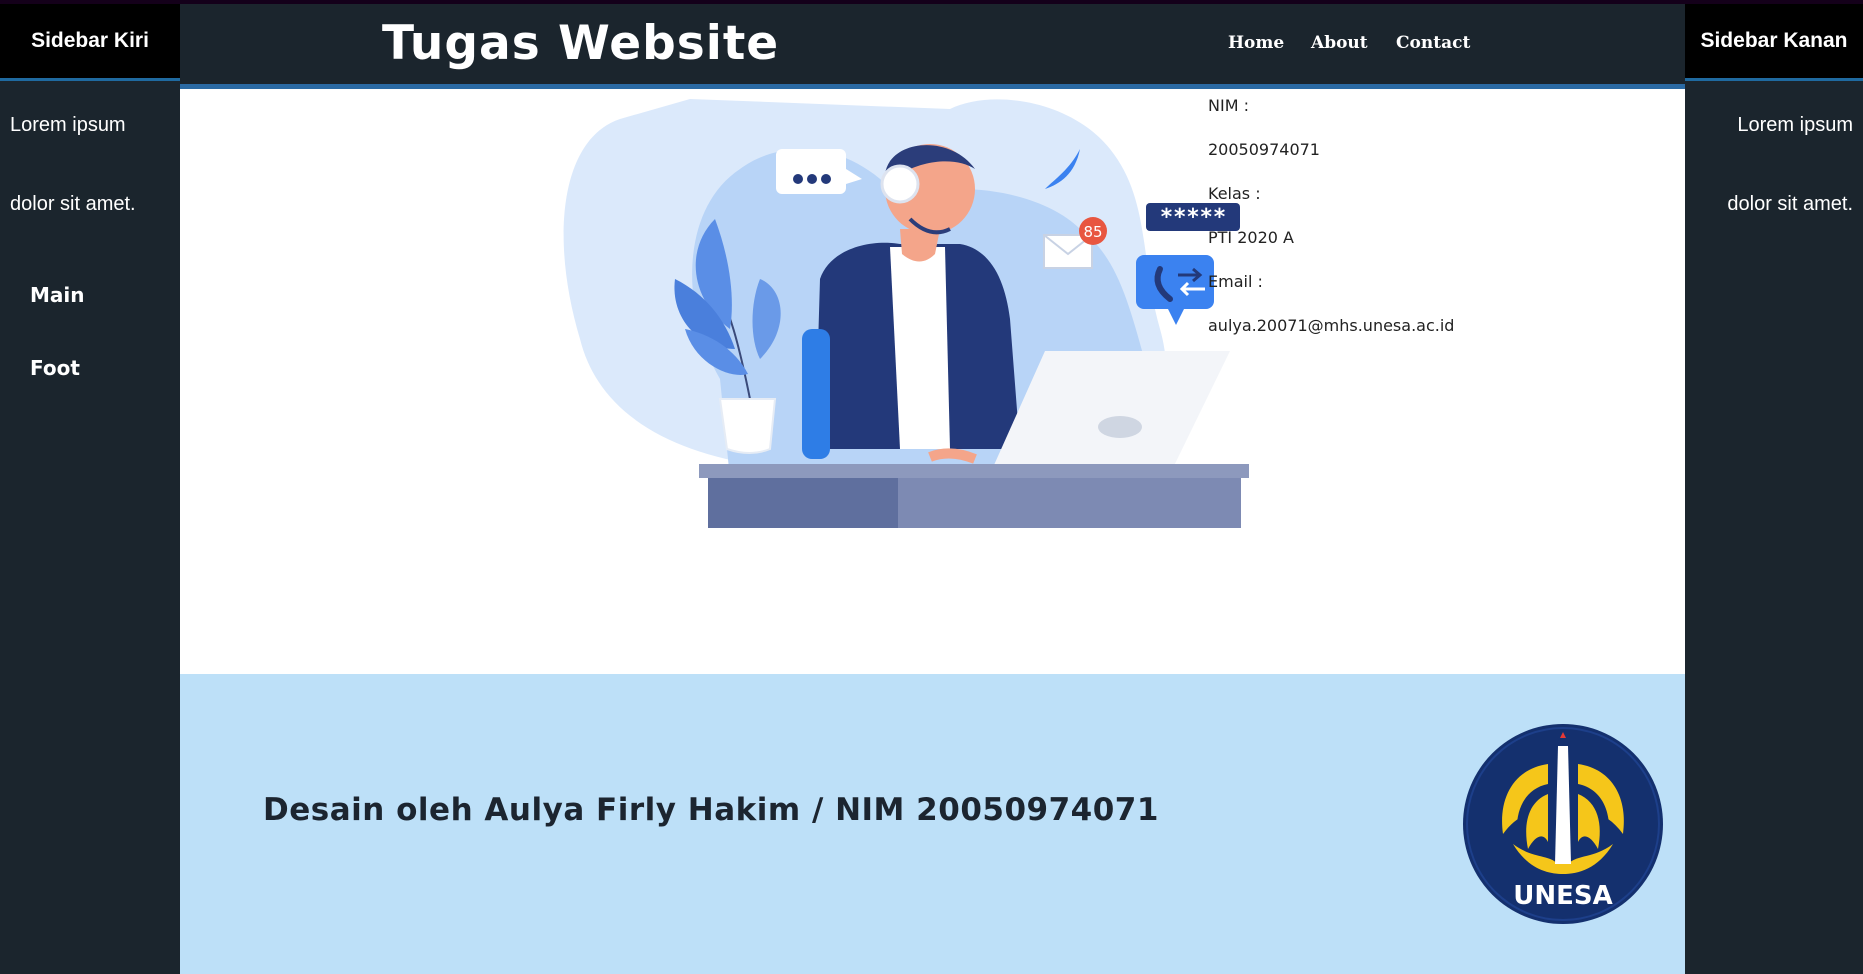 The height and width of the screenshot is (974, 1863). Describe the element at coordinates (1251, 237) in the screenshot. I see `kelas-value: PTI 2020 A` at that location.